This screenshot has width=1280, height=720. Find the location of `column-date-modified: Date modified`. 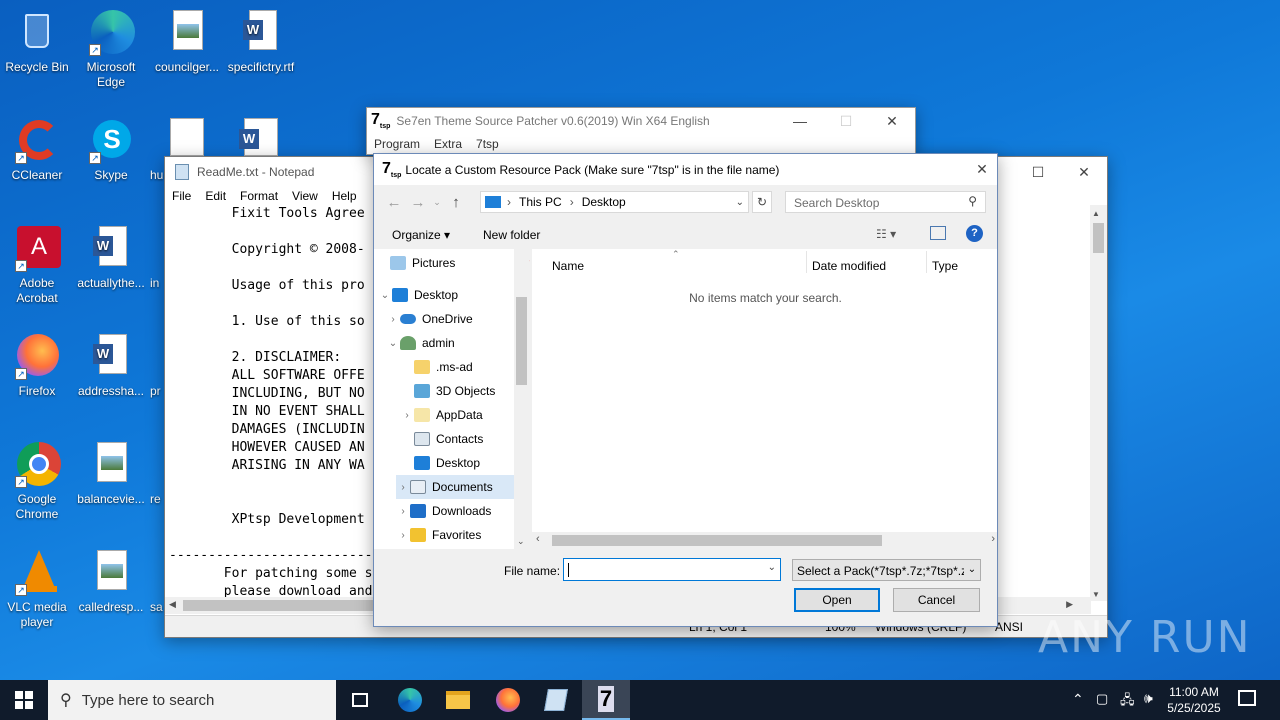

column-date-modified: Date modified is located at coordinates (849, 266).